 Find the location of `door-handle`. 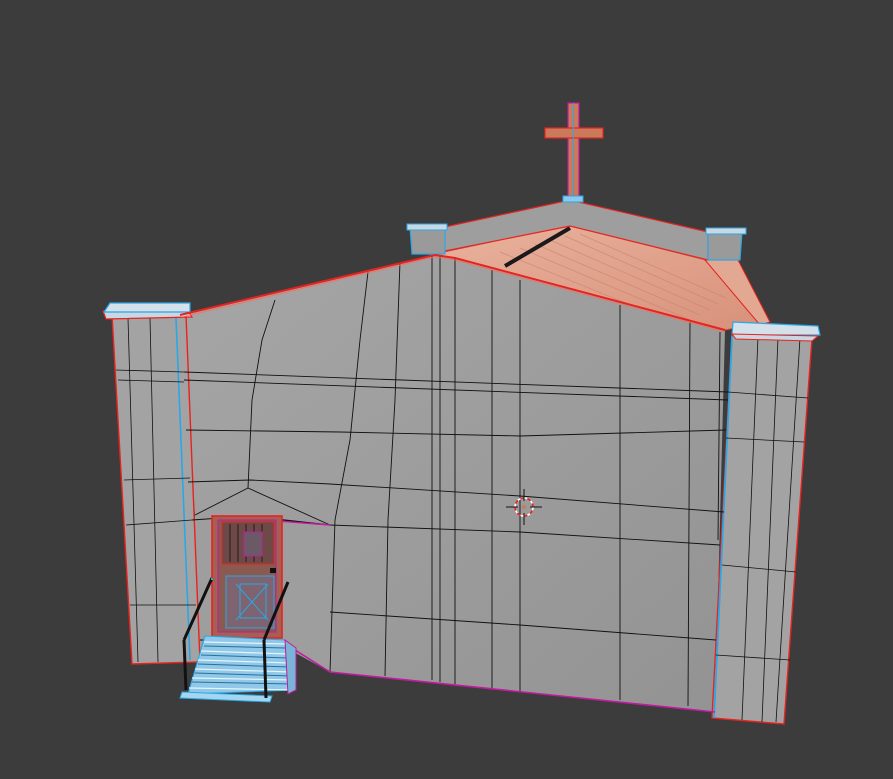

door-handle is located at coordinates (273, 570).